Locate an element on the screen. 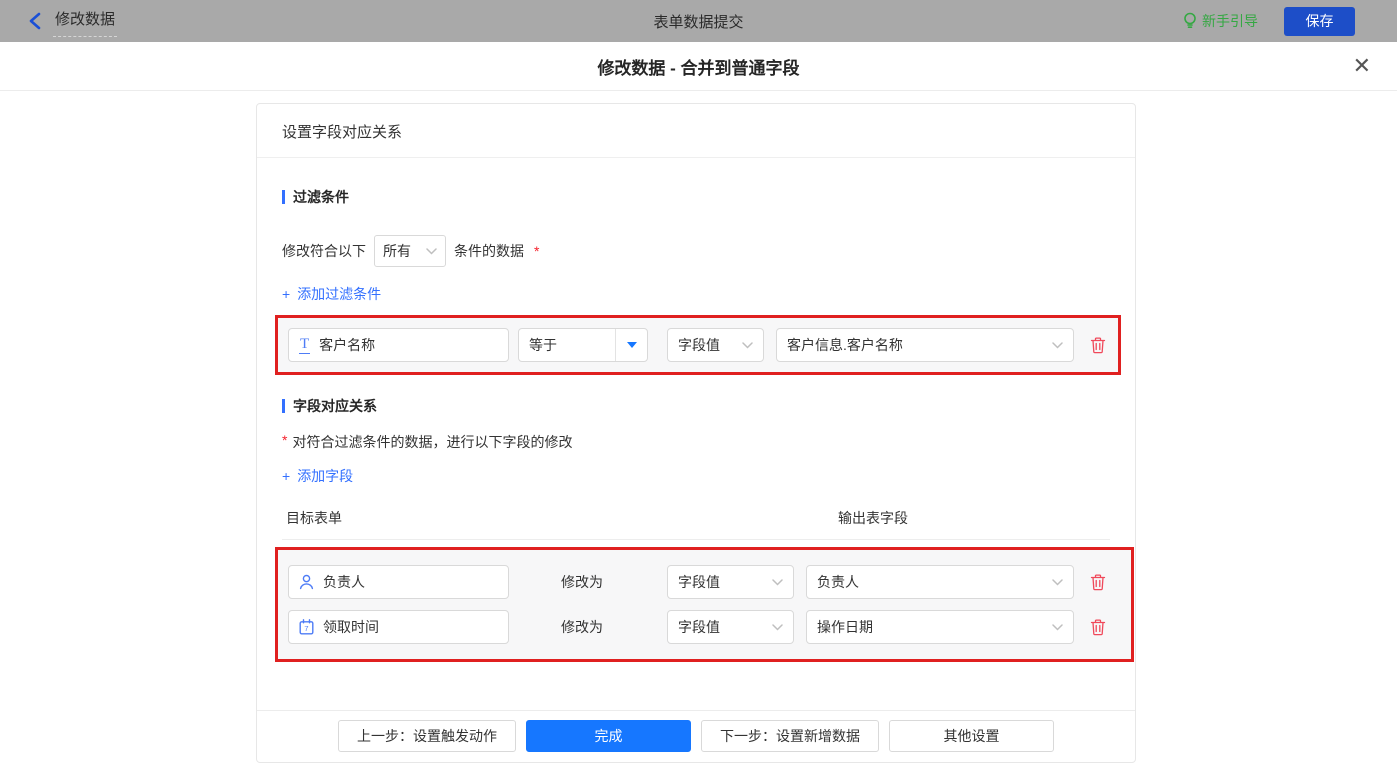 The image size is (1397, 763). filter-section-title: 过滤条件 is located at coordinates (696, 197).